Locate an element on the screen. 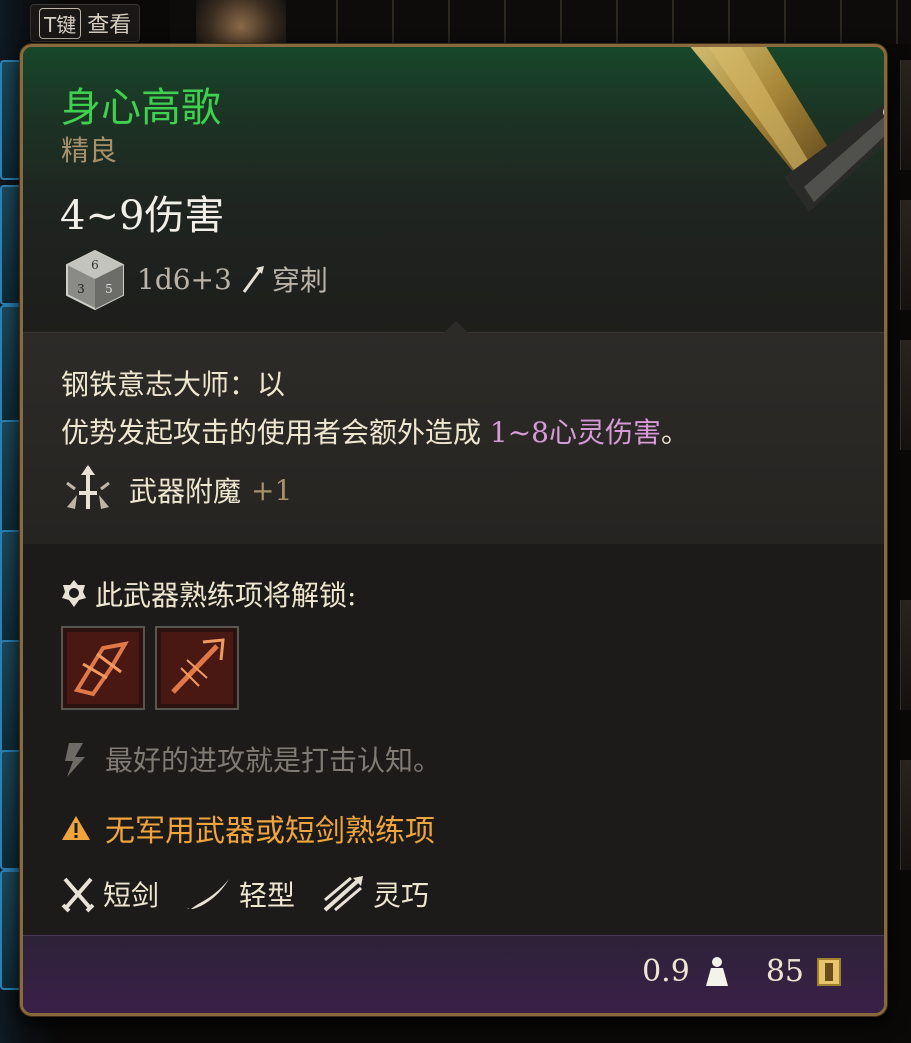 The height and width of the screenshot is (1043, 911). enchantment-row: 武器附魔 +1 is located at coordinates (176, 490).